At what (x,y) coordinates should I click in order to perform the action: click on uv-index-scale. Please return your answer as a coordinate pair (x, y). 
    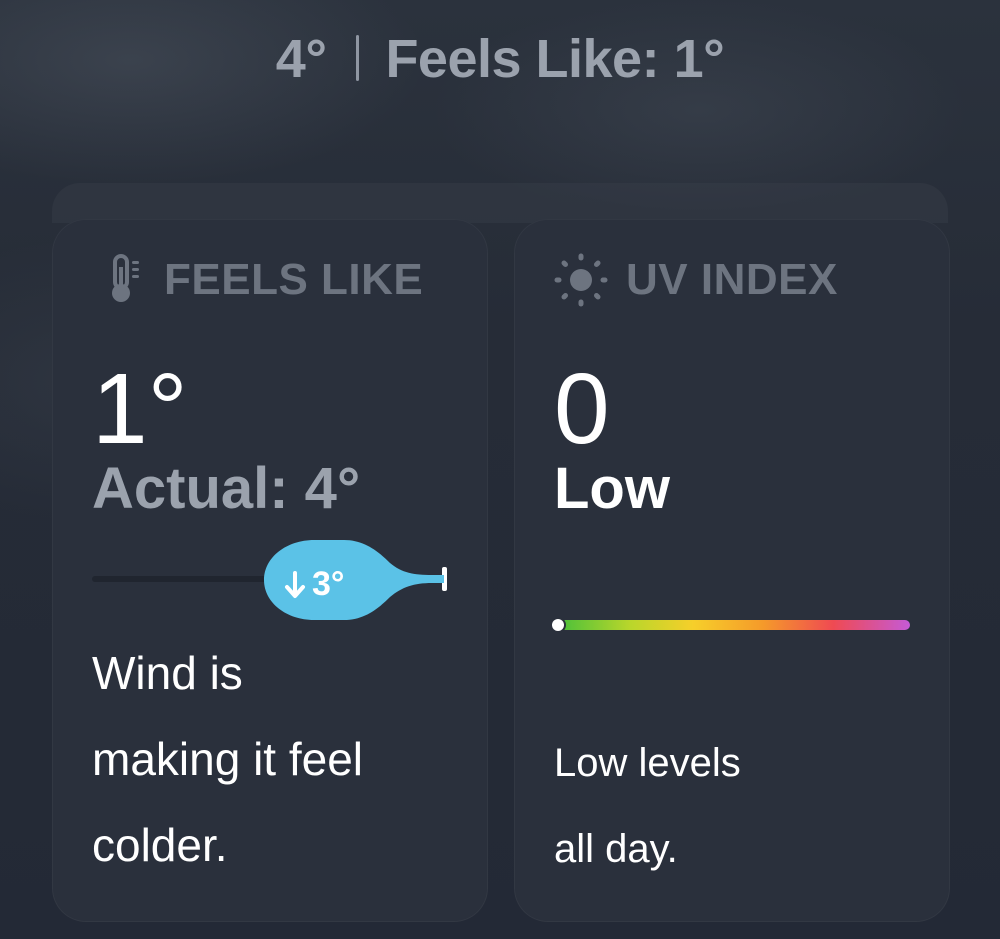
    Looking at the image, I should click on (735, 625).